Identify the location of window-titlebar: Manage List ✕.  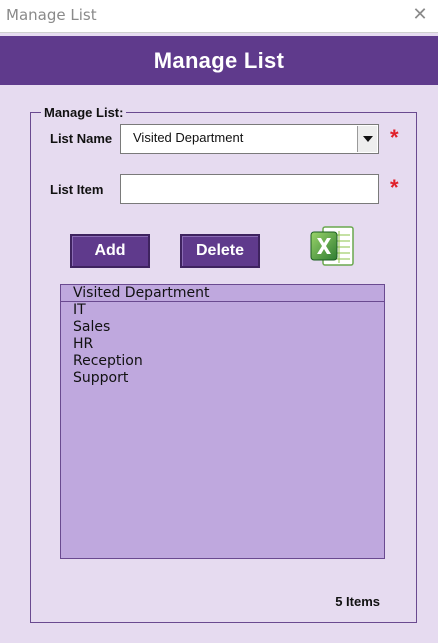
(219, 16).